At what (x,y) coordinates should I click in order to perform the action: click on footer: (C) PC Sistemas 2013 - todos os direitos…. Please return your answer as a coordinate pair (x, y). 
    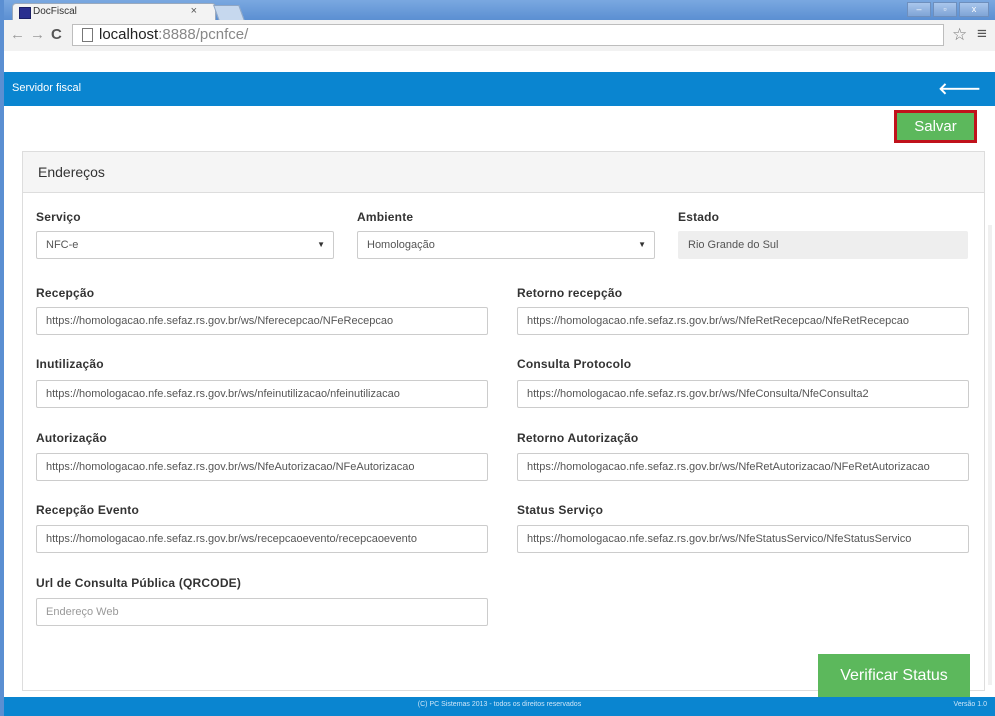
    Looking at the image, I should click on (499, 706).